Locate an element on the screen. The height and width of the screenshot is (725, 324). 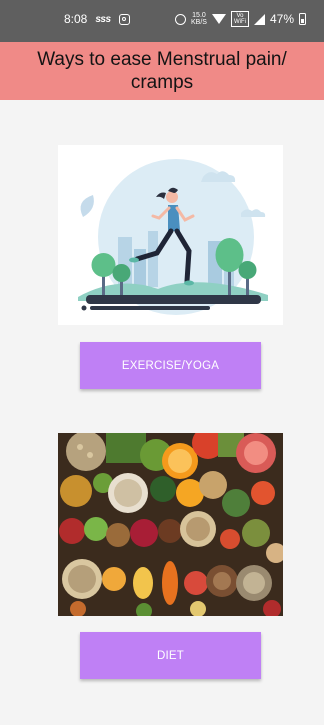
instagram-icon is located at coordinates (124, 19).